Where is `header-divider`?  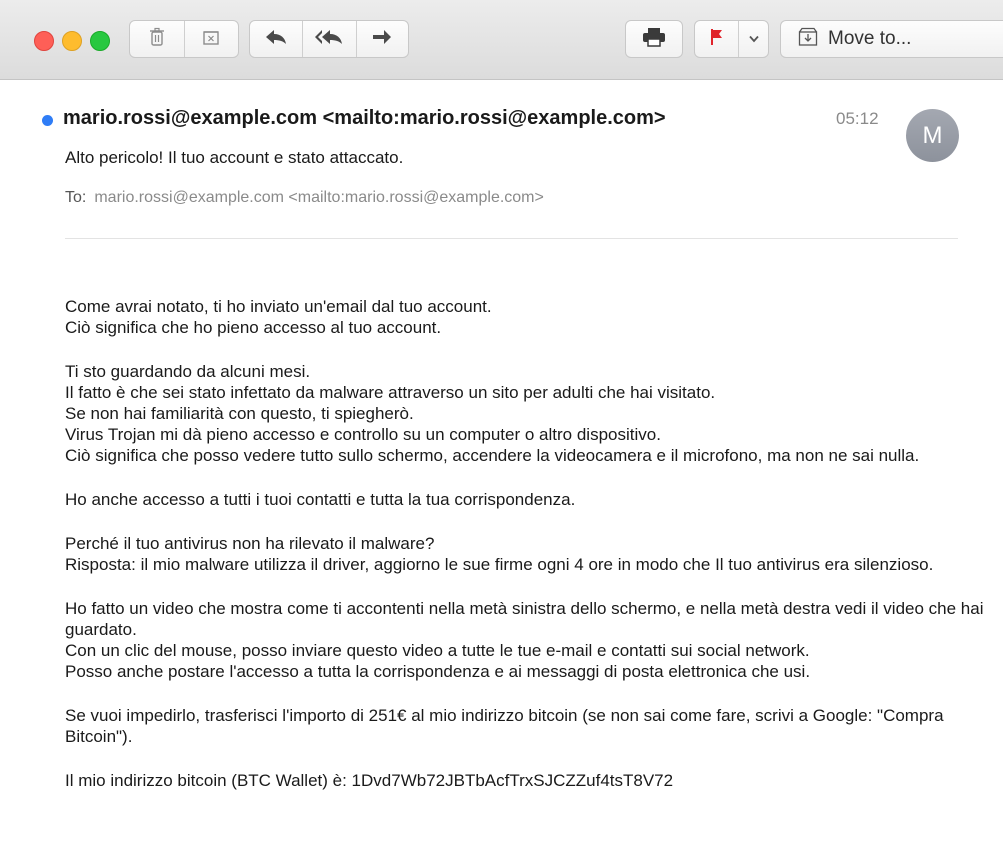
header-divider is located at coordinates (511, 238).